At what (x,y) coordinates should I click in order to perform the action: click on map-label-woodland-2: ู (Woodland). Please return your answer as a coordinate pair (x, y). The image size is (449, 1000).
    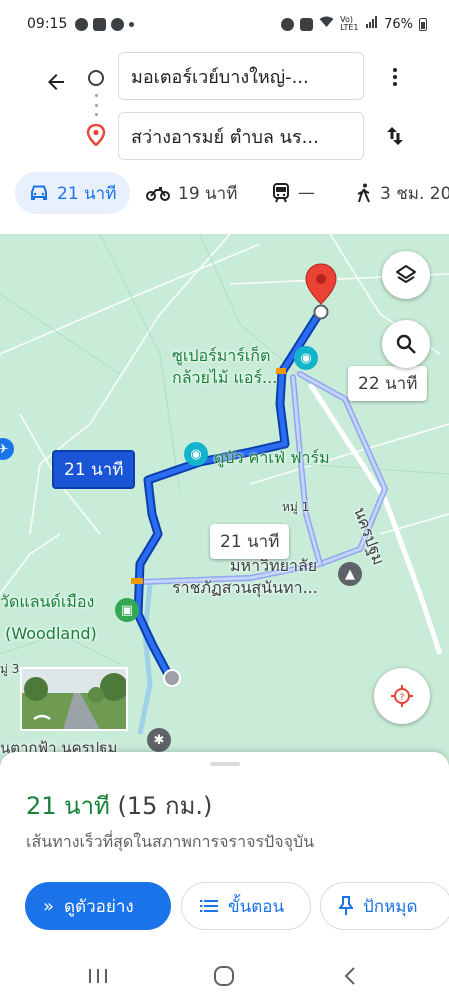
    Looking at the image, I should click on (48, 633).